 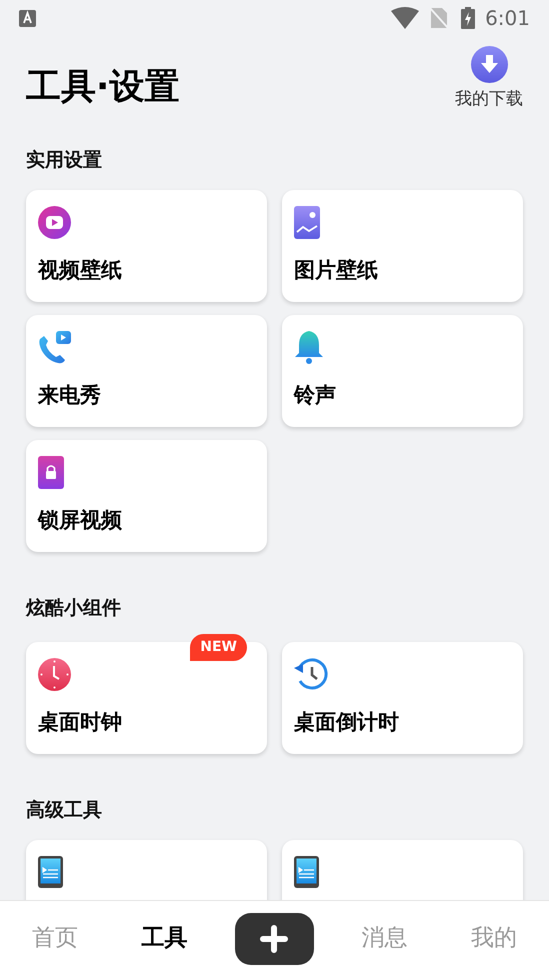 What do you see at coordinates (54, 674) in the screenshot?
I see `clock-icon` at bounding box center [54, 674].